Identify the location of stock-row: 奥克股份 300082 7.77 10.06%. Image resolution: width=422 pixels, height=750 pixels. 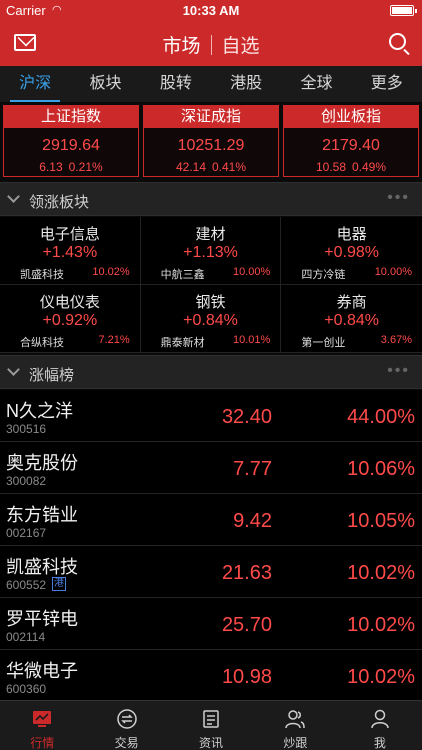
(211, 468).